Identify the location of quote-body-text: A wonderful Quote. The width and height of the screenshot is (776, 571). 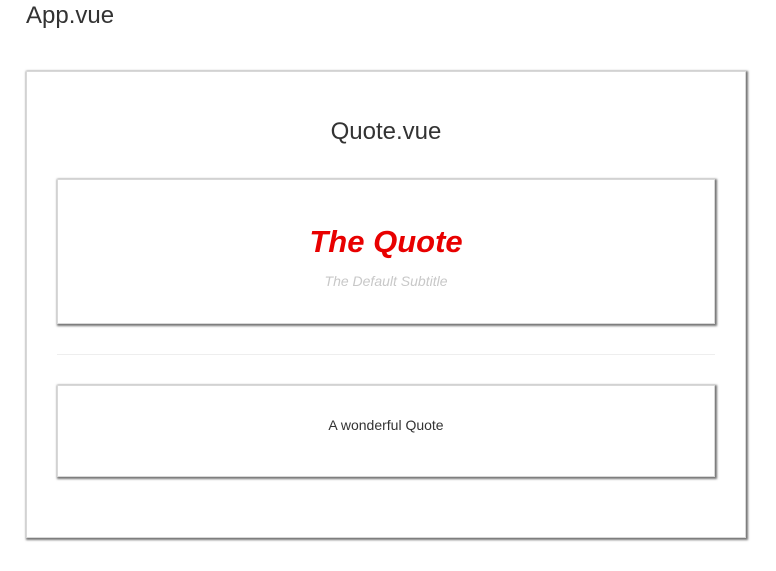
(386, 425).